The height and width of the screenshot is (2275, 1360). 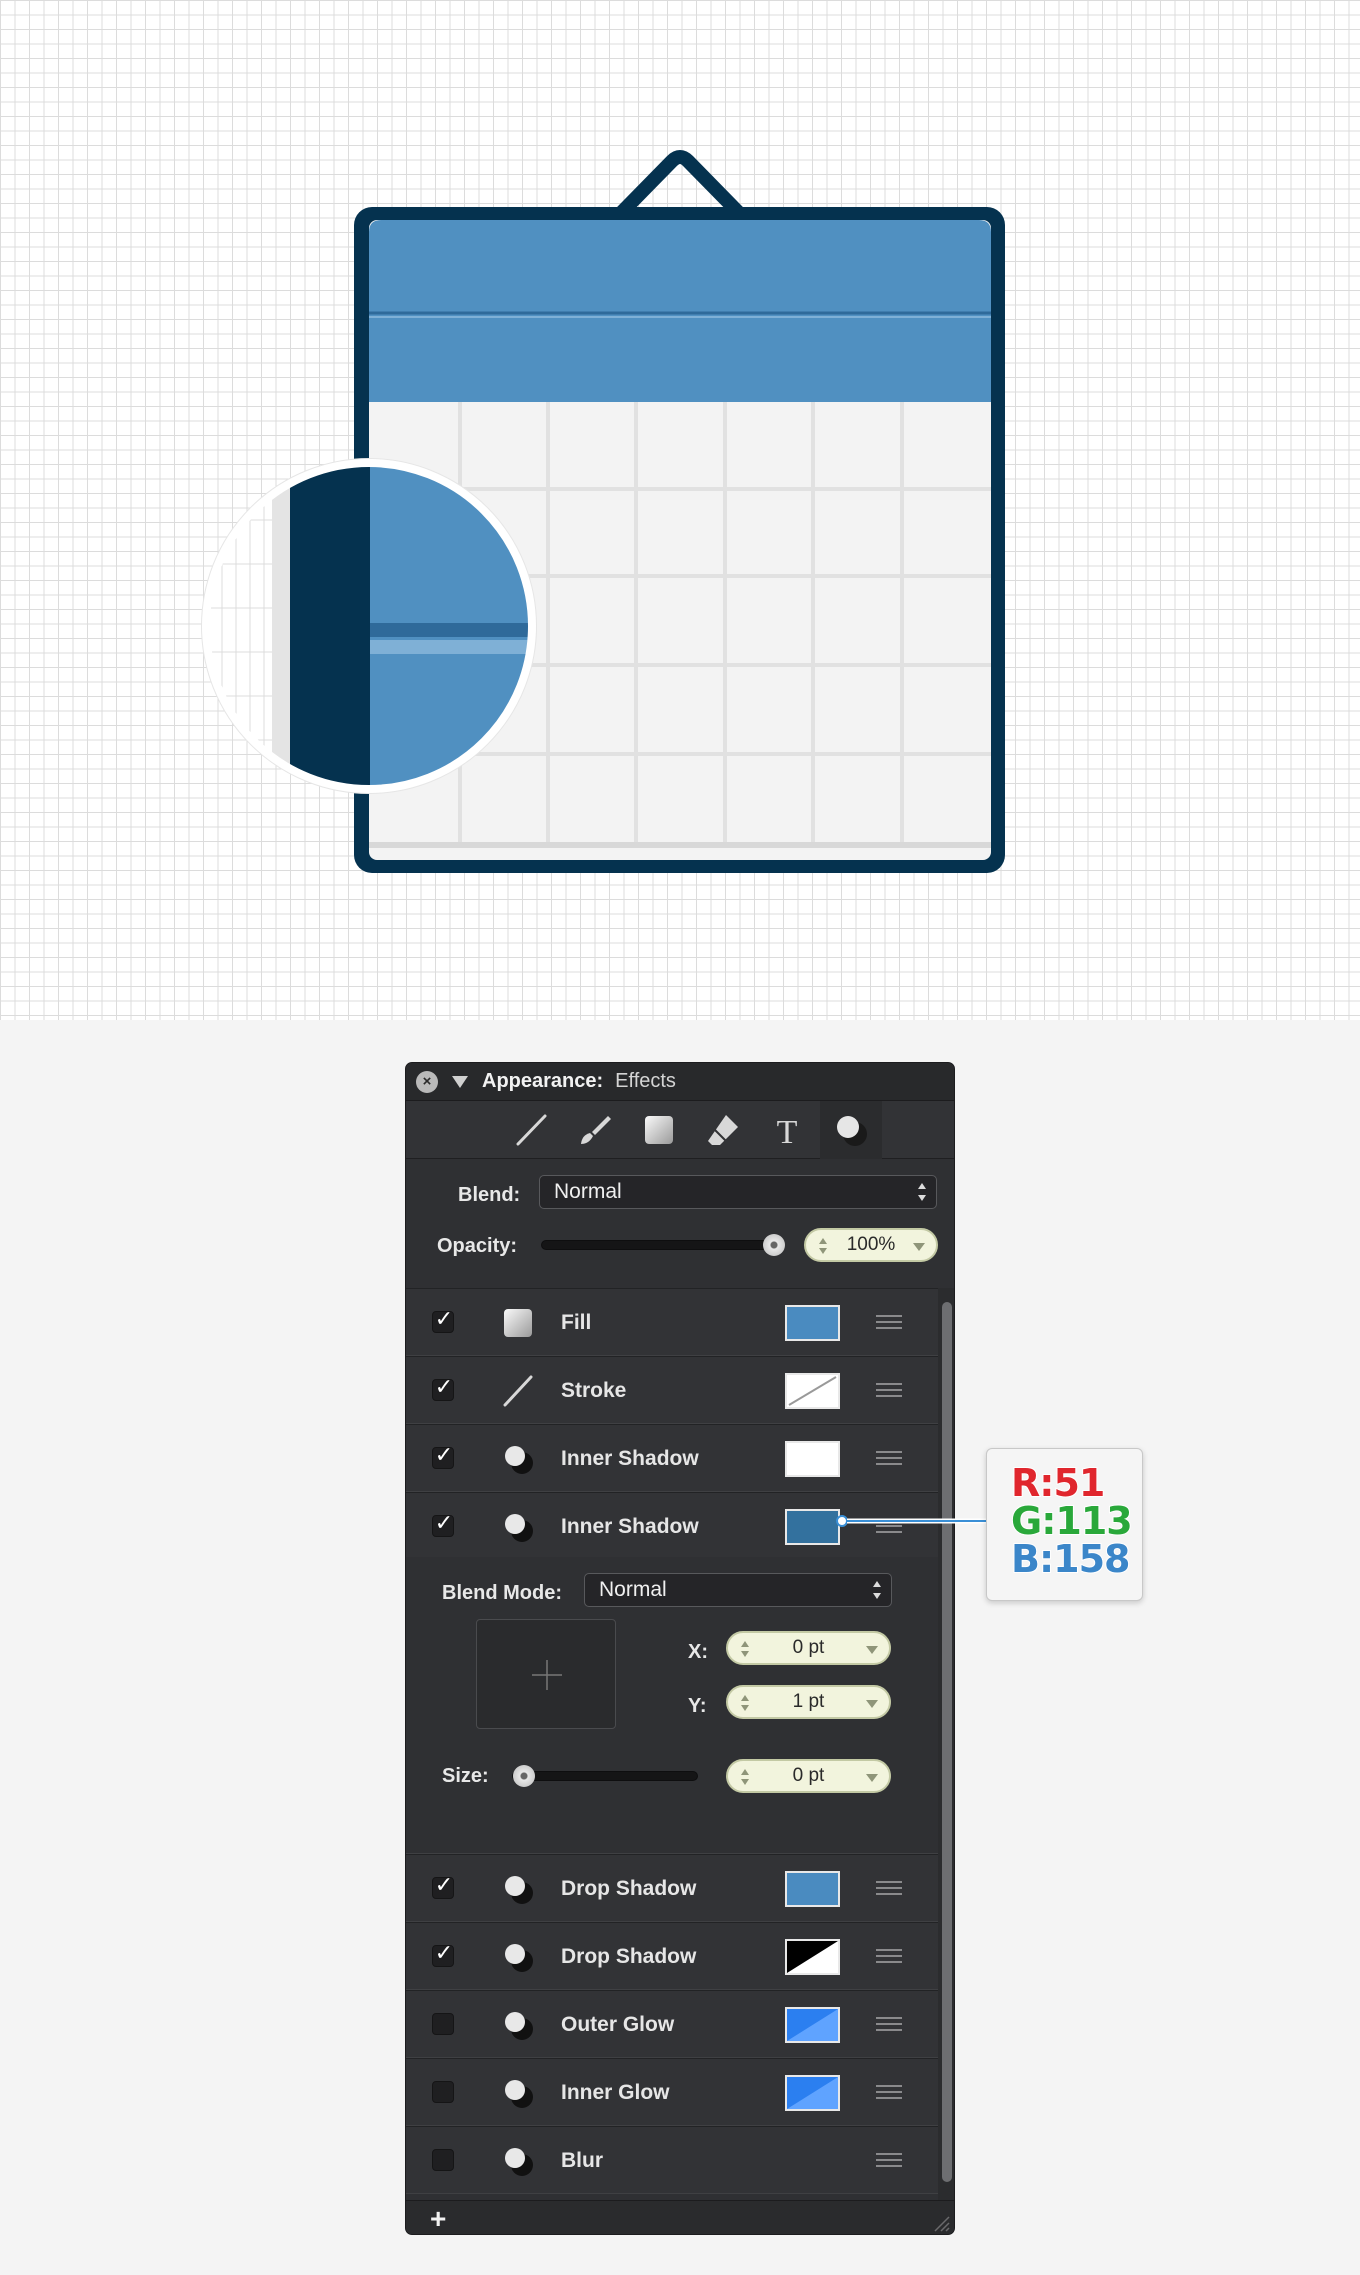 What do you see at coordinates (808, 1702) in the screenshot?
I see `y-offset-stepper: 1 pt` at bounding box center [808, 1702].